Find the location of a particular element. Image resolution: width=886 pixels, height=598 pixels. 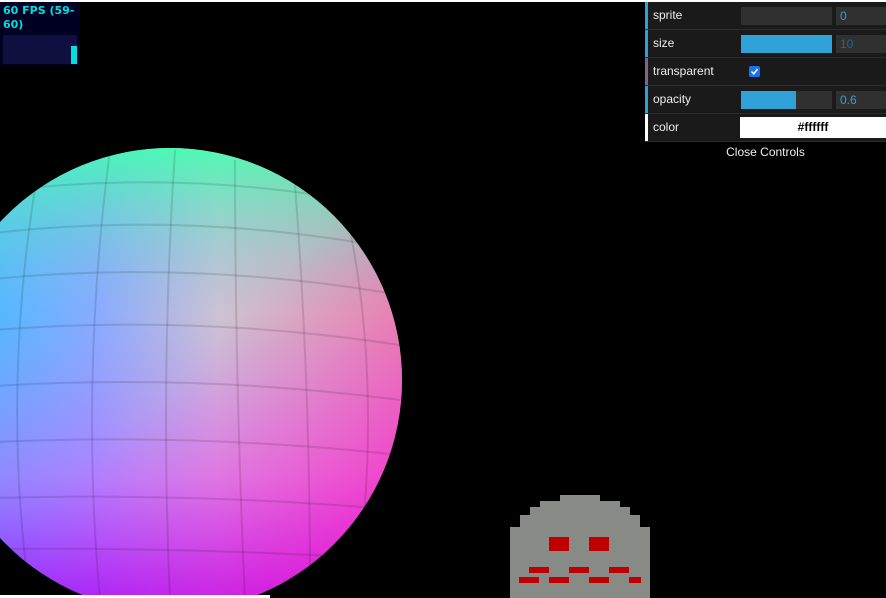

control-size: size 10 is located at coordinates (765, 44).